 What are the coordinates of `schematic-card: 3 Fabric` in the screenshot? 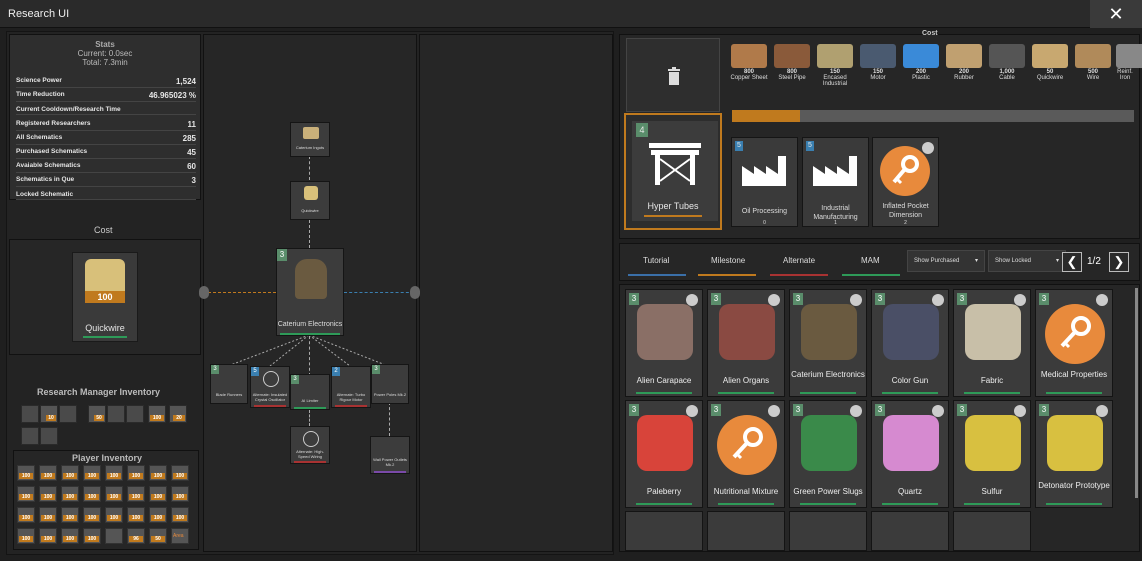 It's located at (992, 343).